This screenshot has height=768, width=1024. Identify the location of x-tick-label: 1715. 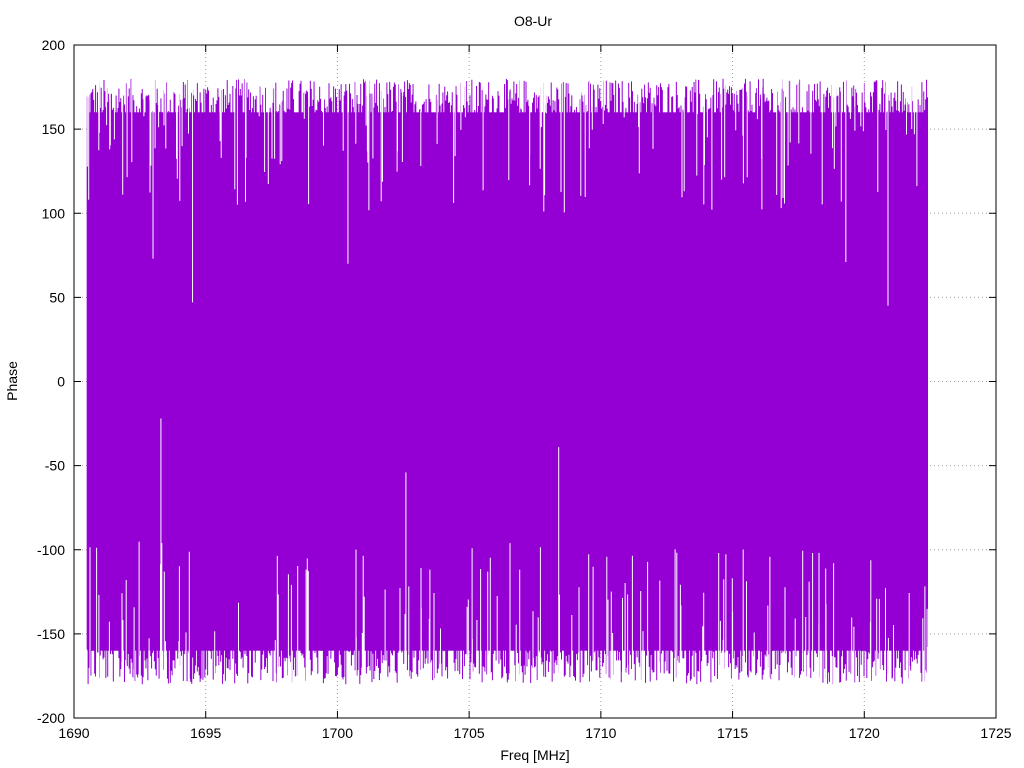
(732, 733).